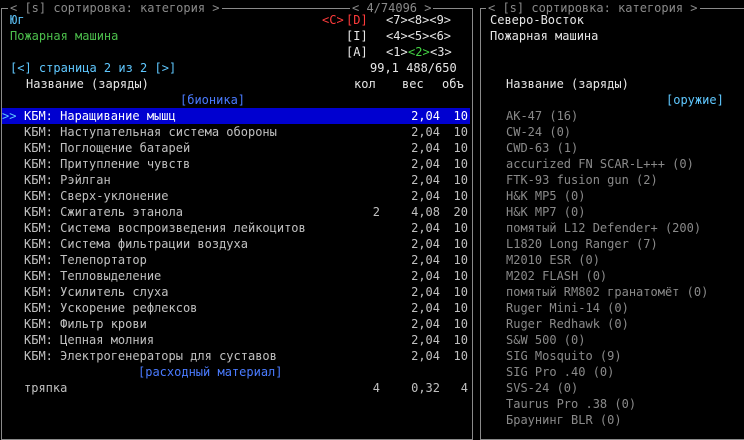 The width and height of the screenshot is (744, 440). I want to click on list-item: помятый L12 Defender+ (200), so click(603, 228).